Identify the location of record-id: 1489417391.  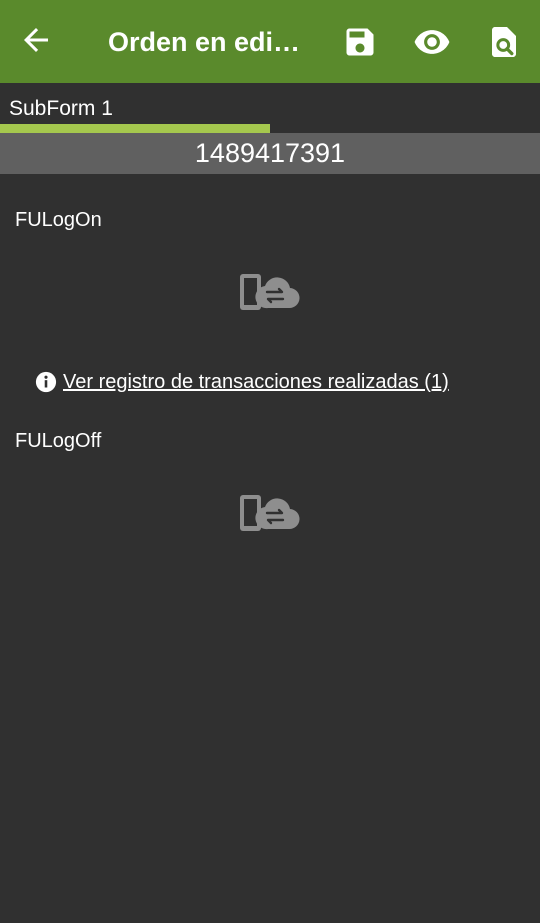
(270, 153).